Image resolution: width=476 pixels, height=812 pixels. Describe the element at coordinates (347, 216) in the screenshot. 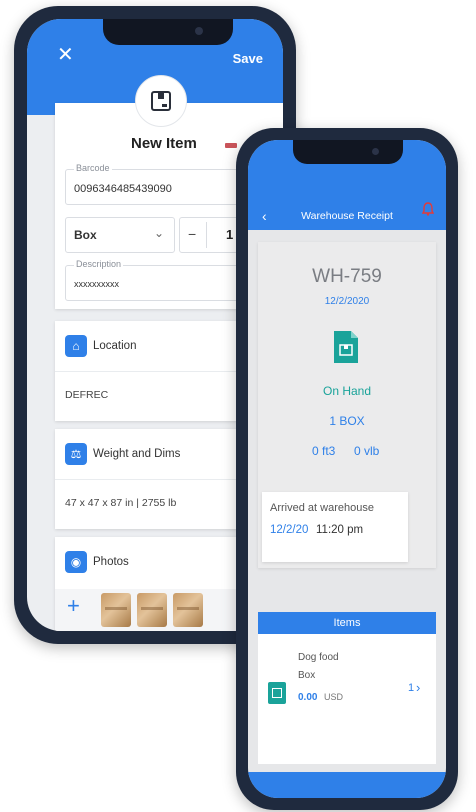

I see `screen-title: Warehouse Receipt` at that location.